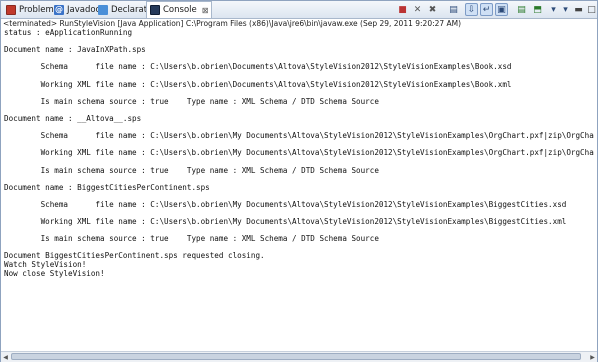 The image size is (598, 362). I want to click on scroll-left-icon: ◀, so click(5, 357).